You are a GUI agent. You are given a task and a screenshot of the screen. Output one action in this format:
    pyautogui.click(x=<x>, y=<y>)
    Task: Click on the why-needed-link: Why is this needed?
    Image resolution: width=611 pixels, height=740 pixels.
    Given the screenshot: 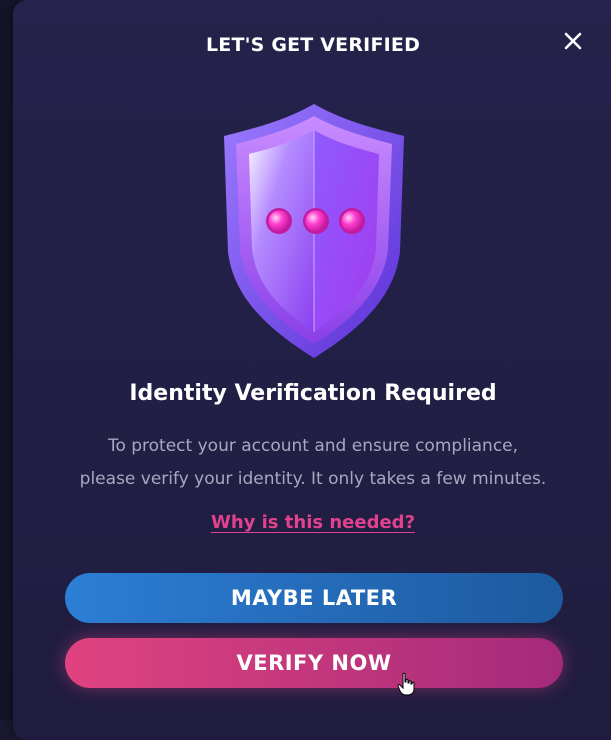 What is the action you would take?
    pyautogui.click(x=313, y=522)
    